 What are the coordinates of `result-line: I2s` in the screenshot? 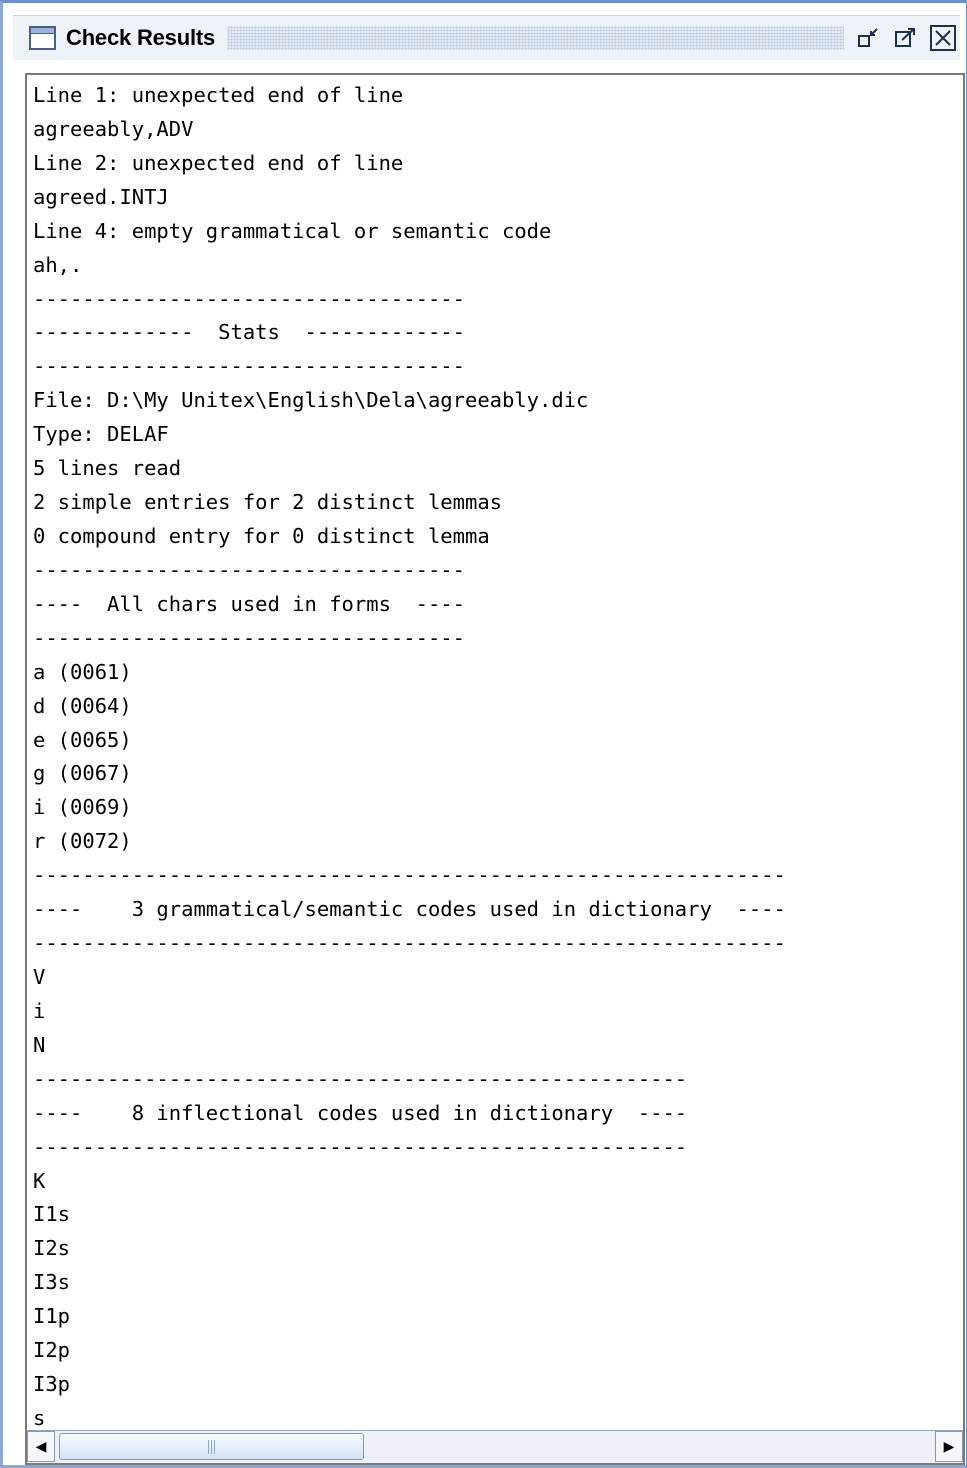 It's located at (52, 1248).